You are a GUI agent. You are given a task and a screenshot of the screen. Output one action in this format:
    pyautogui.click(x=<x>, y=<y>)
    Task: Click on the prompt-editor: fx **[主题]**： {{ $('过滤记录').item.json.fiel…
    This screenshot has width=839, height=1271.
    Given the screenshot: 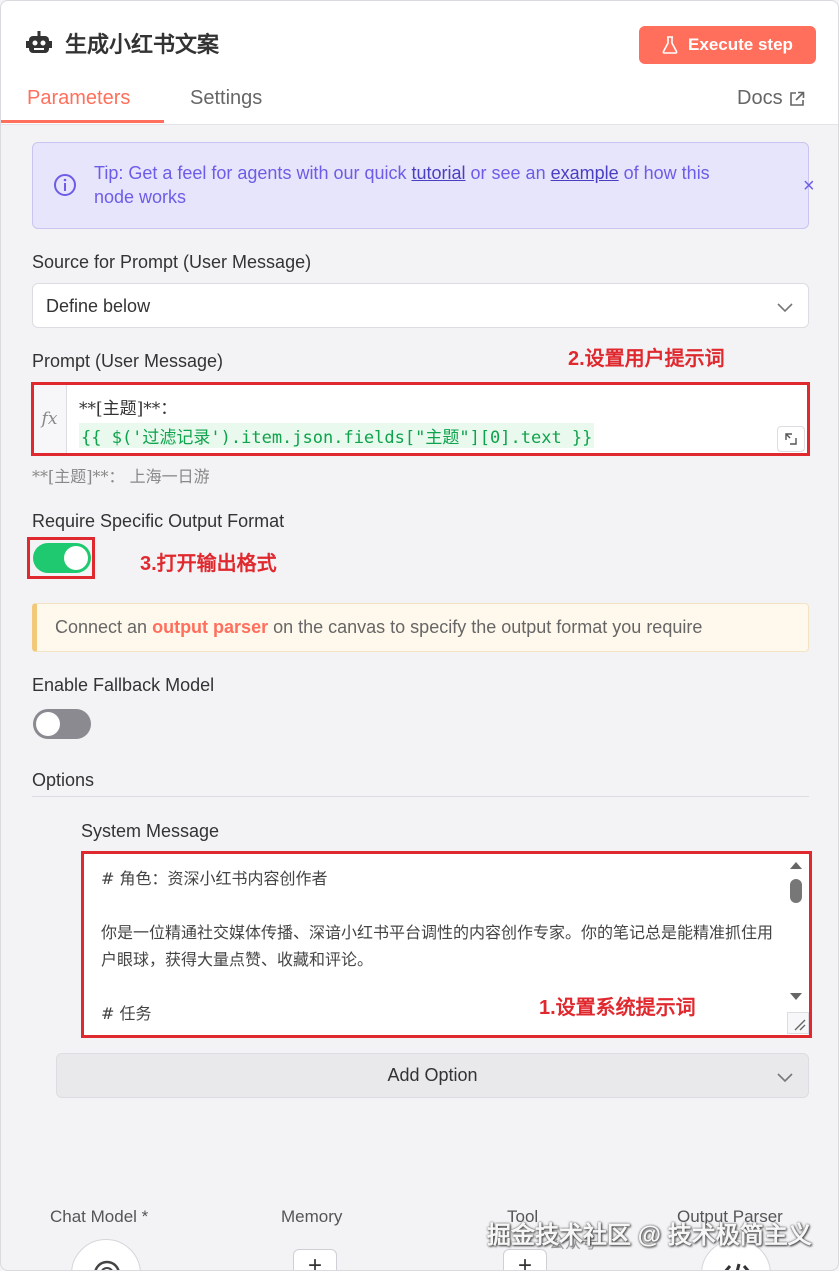 What is the action you would take?
    pyautogui.click(x=420, y=419)
    